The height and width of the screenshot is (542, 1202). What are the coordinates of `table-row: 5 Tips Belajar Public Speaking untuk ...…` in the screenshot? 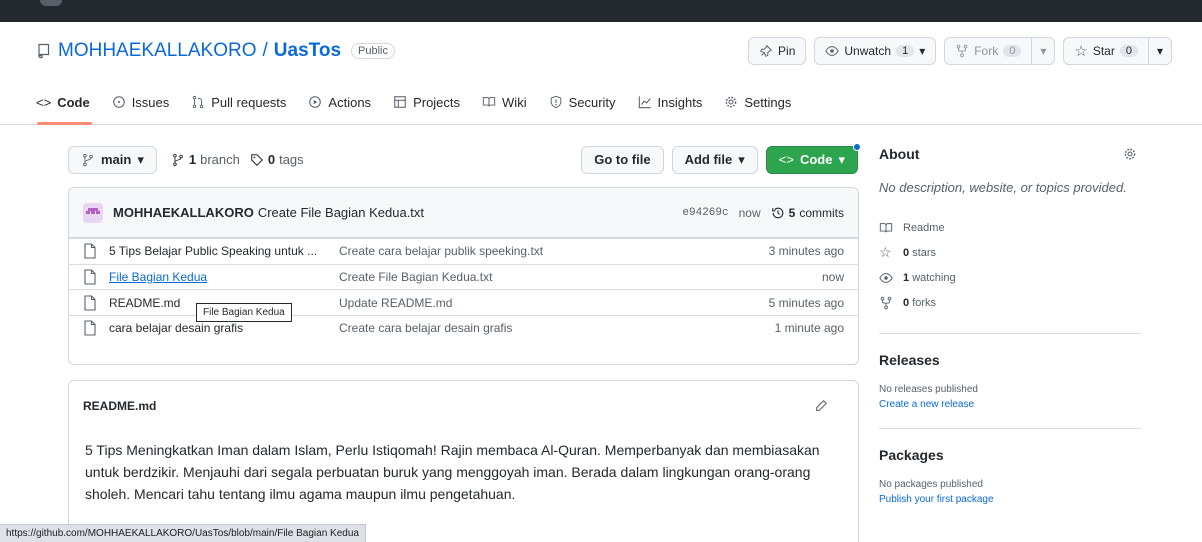 It's located at (463, 251).